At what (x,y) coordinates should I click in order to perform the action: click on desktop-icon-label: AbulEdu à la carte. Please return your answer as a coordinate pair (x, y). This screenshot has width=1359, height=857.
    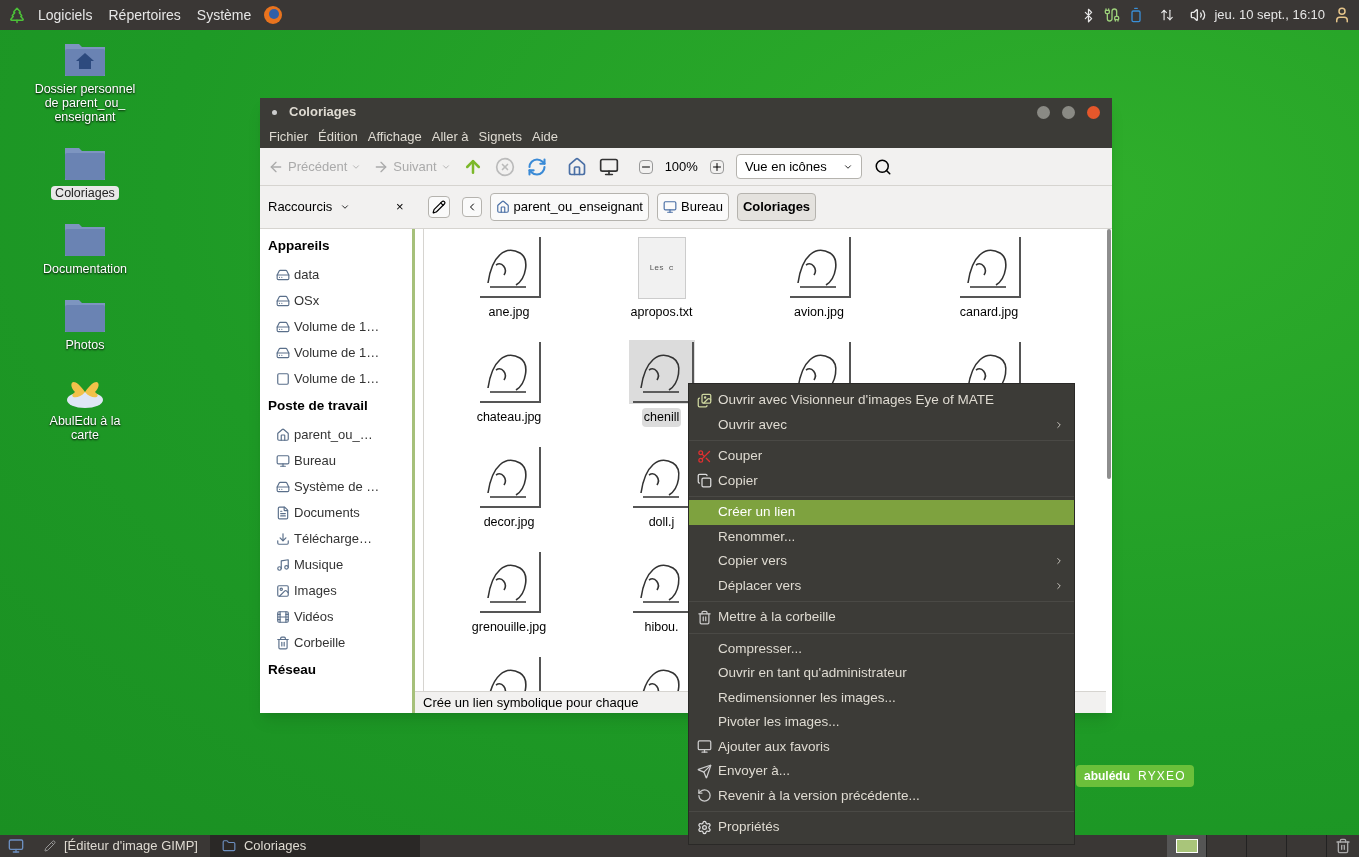
    Looking at the image, I should click on (85, 428).